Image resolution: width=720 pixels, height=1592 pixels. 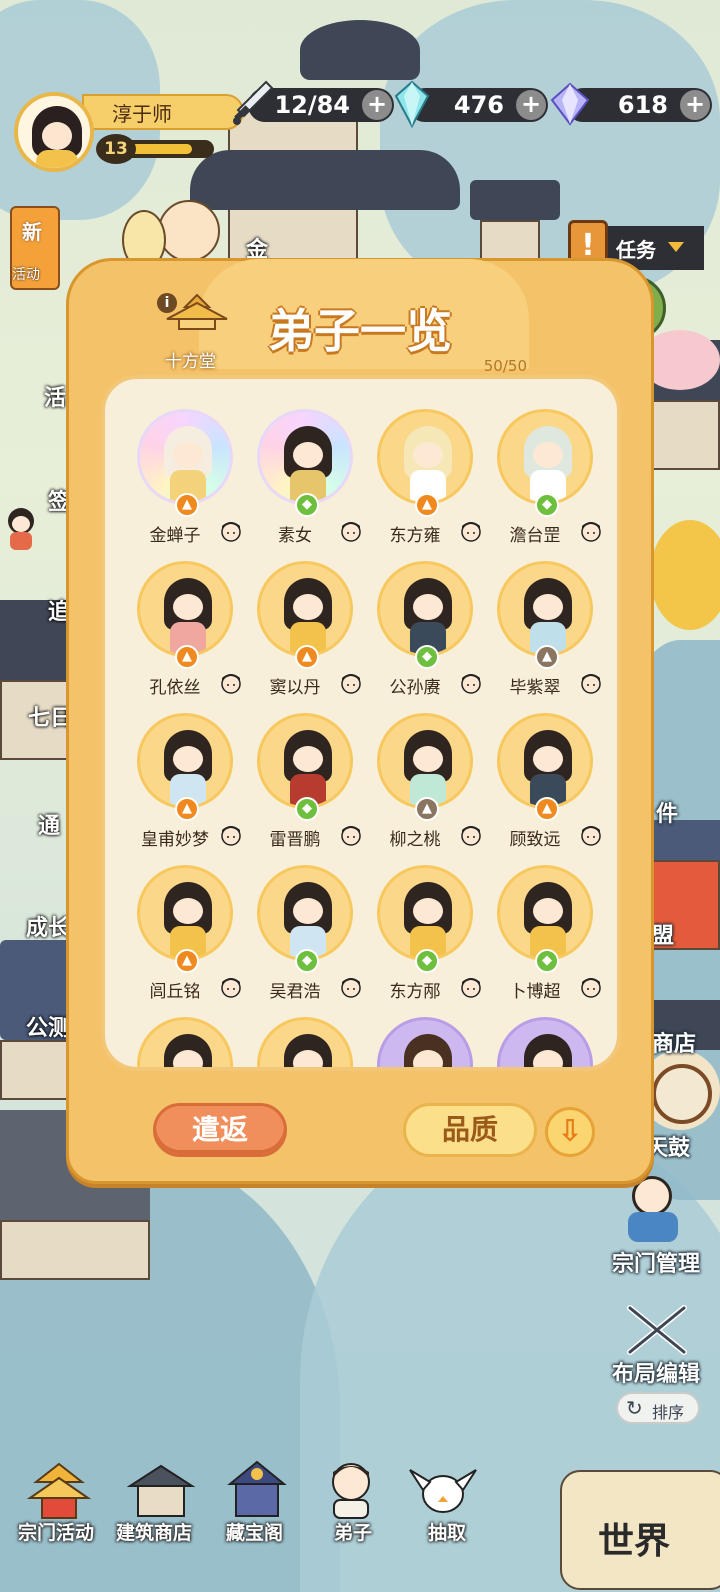 What do you see at coordinates (353, 1531) in the screenshot?
I see `nav-disciples: 弟子` at bounding box center [353, 1531].